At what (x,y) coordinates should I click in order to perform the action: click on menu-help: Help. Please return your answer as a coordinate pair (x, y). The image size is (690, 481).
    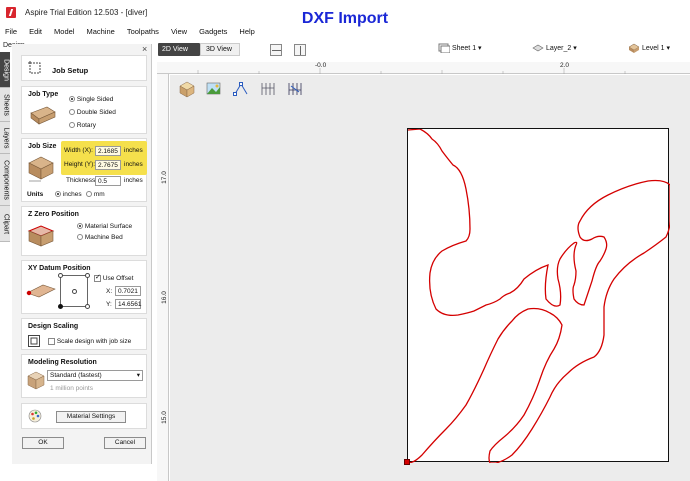
    Looking at the image, I should click on (249, 32).